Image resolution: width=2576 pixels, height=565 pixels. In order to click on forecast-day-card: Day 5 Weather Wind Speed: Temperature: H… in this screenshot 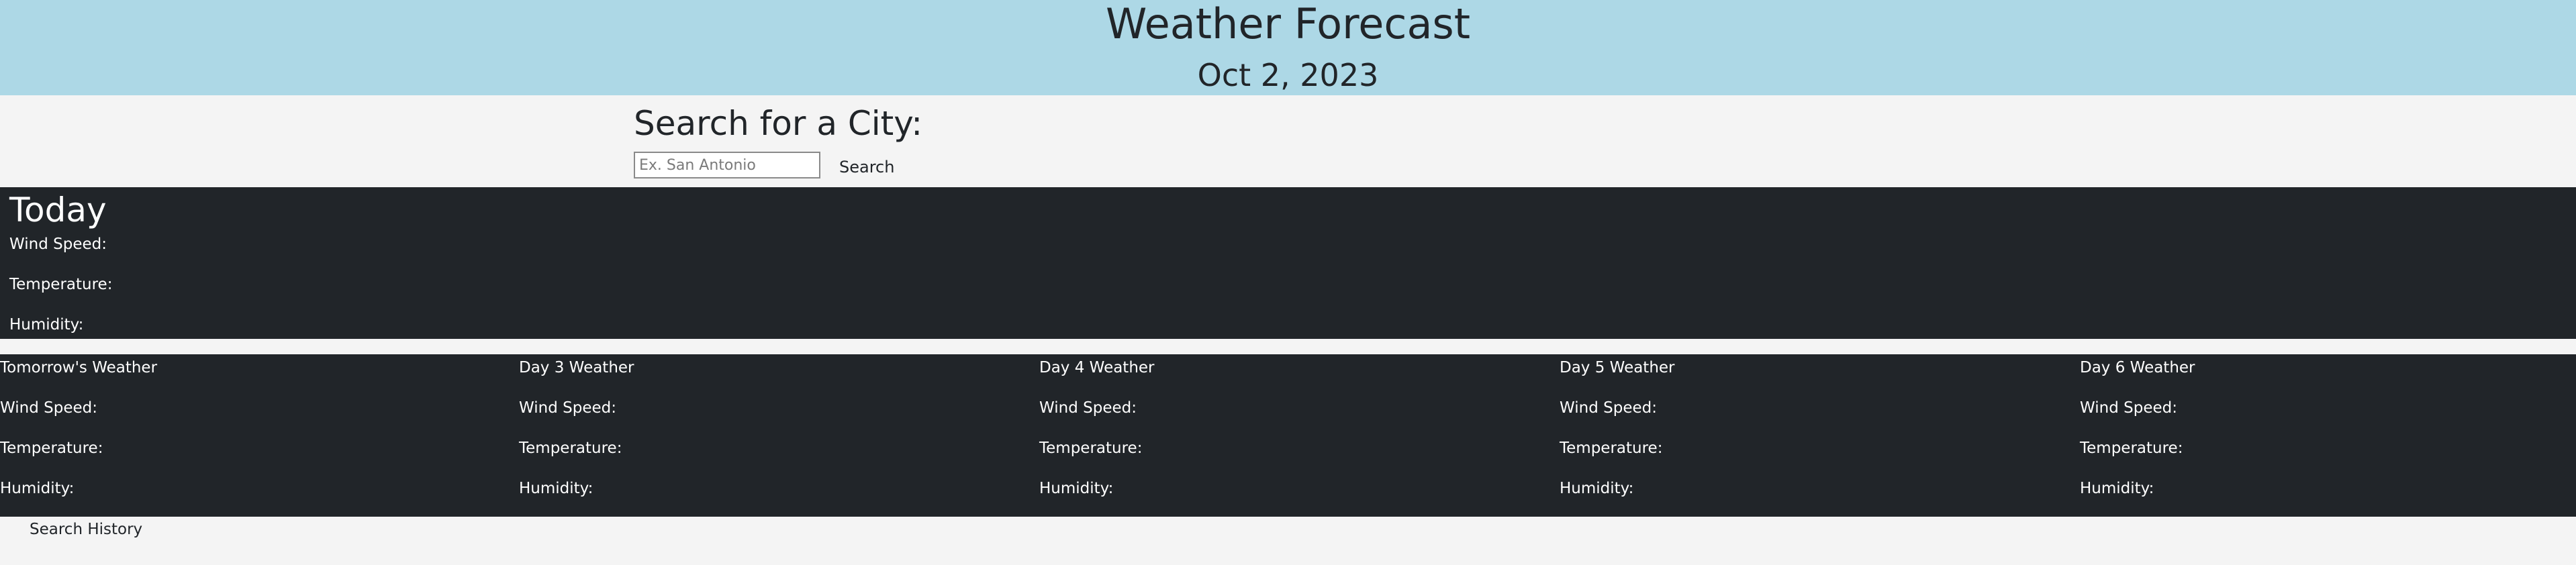, I will do `click(1820, 435)`.